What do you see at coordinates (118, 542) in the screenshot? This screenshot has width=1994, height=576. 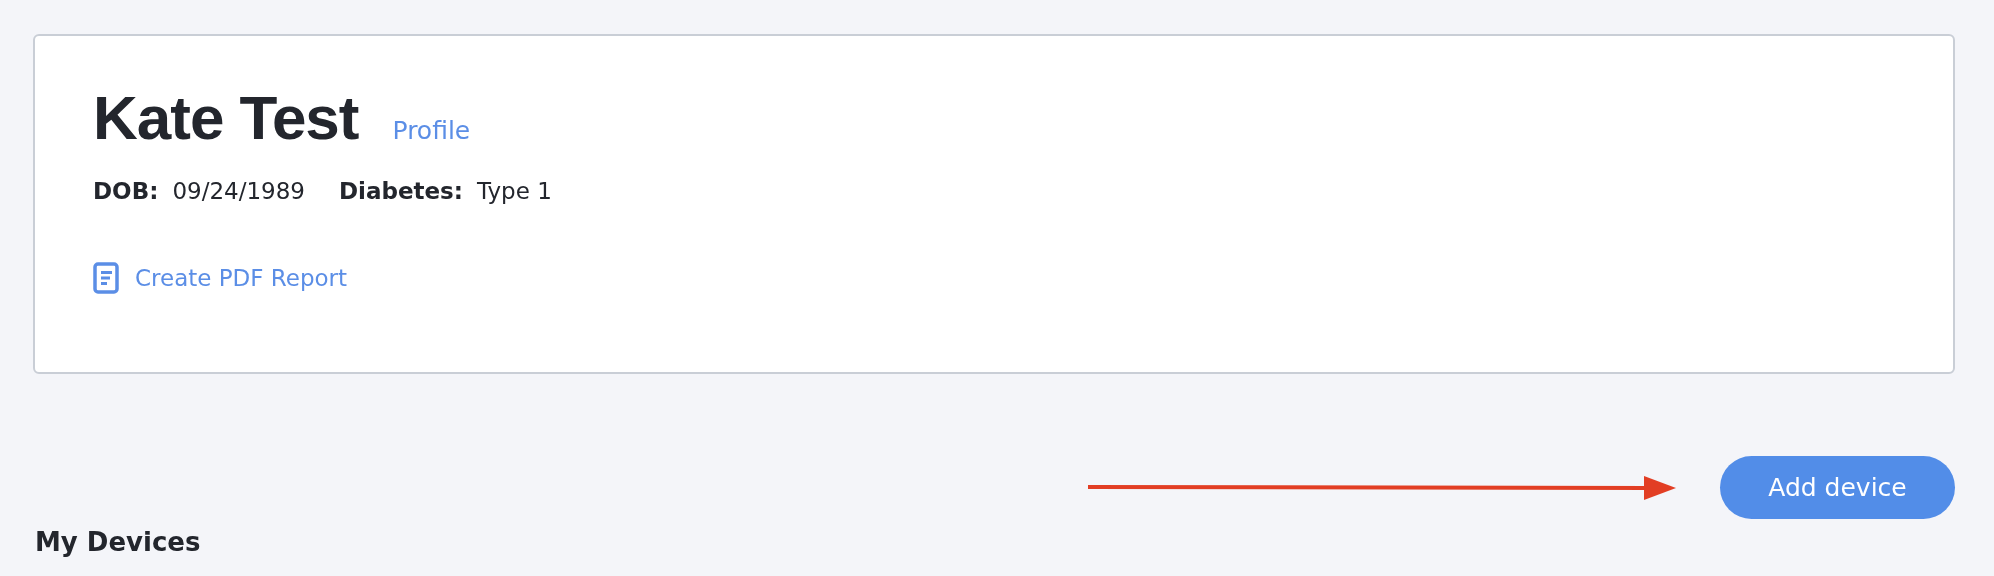 I see `section-title: My Devices` at bounding box center [118, 542].